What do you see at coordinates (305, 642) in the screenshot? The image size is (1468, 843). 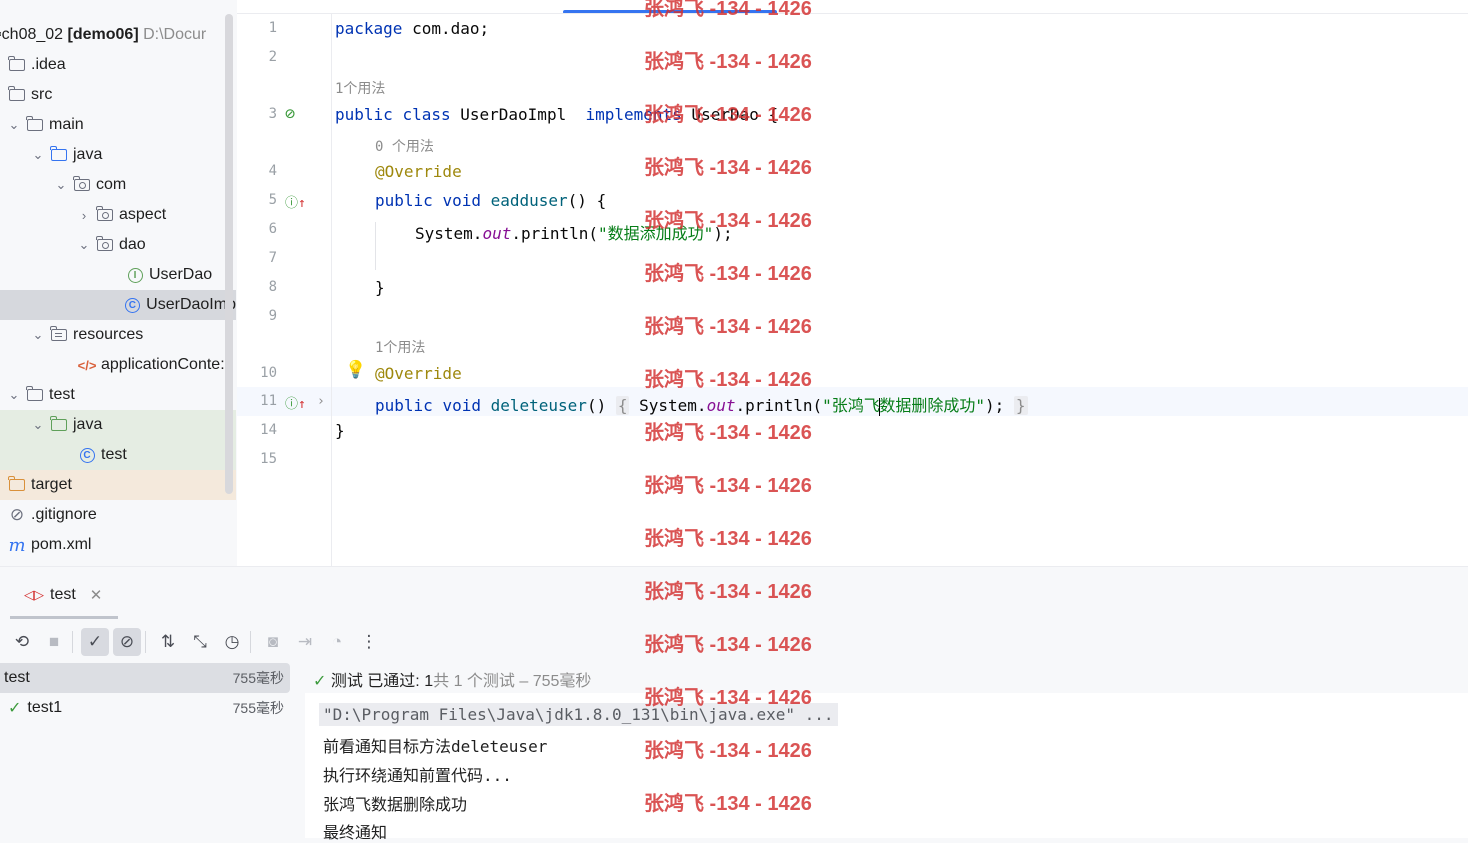 I see `import-icon: ⇥` at bounding box center [305, 642].